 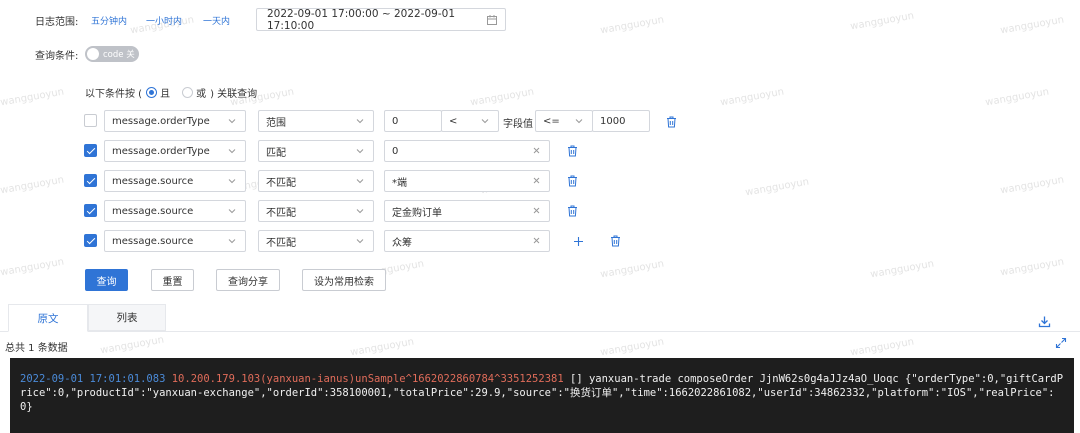 I want to click on share-button: 查询分享, so click(x=248, y=280).